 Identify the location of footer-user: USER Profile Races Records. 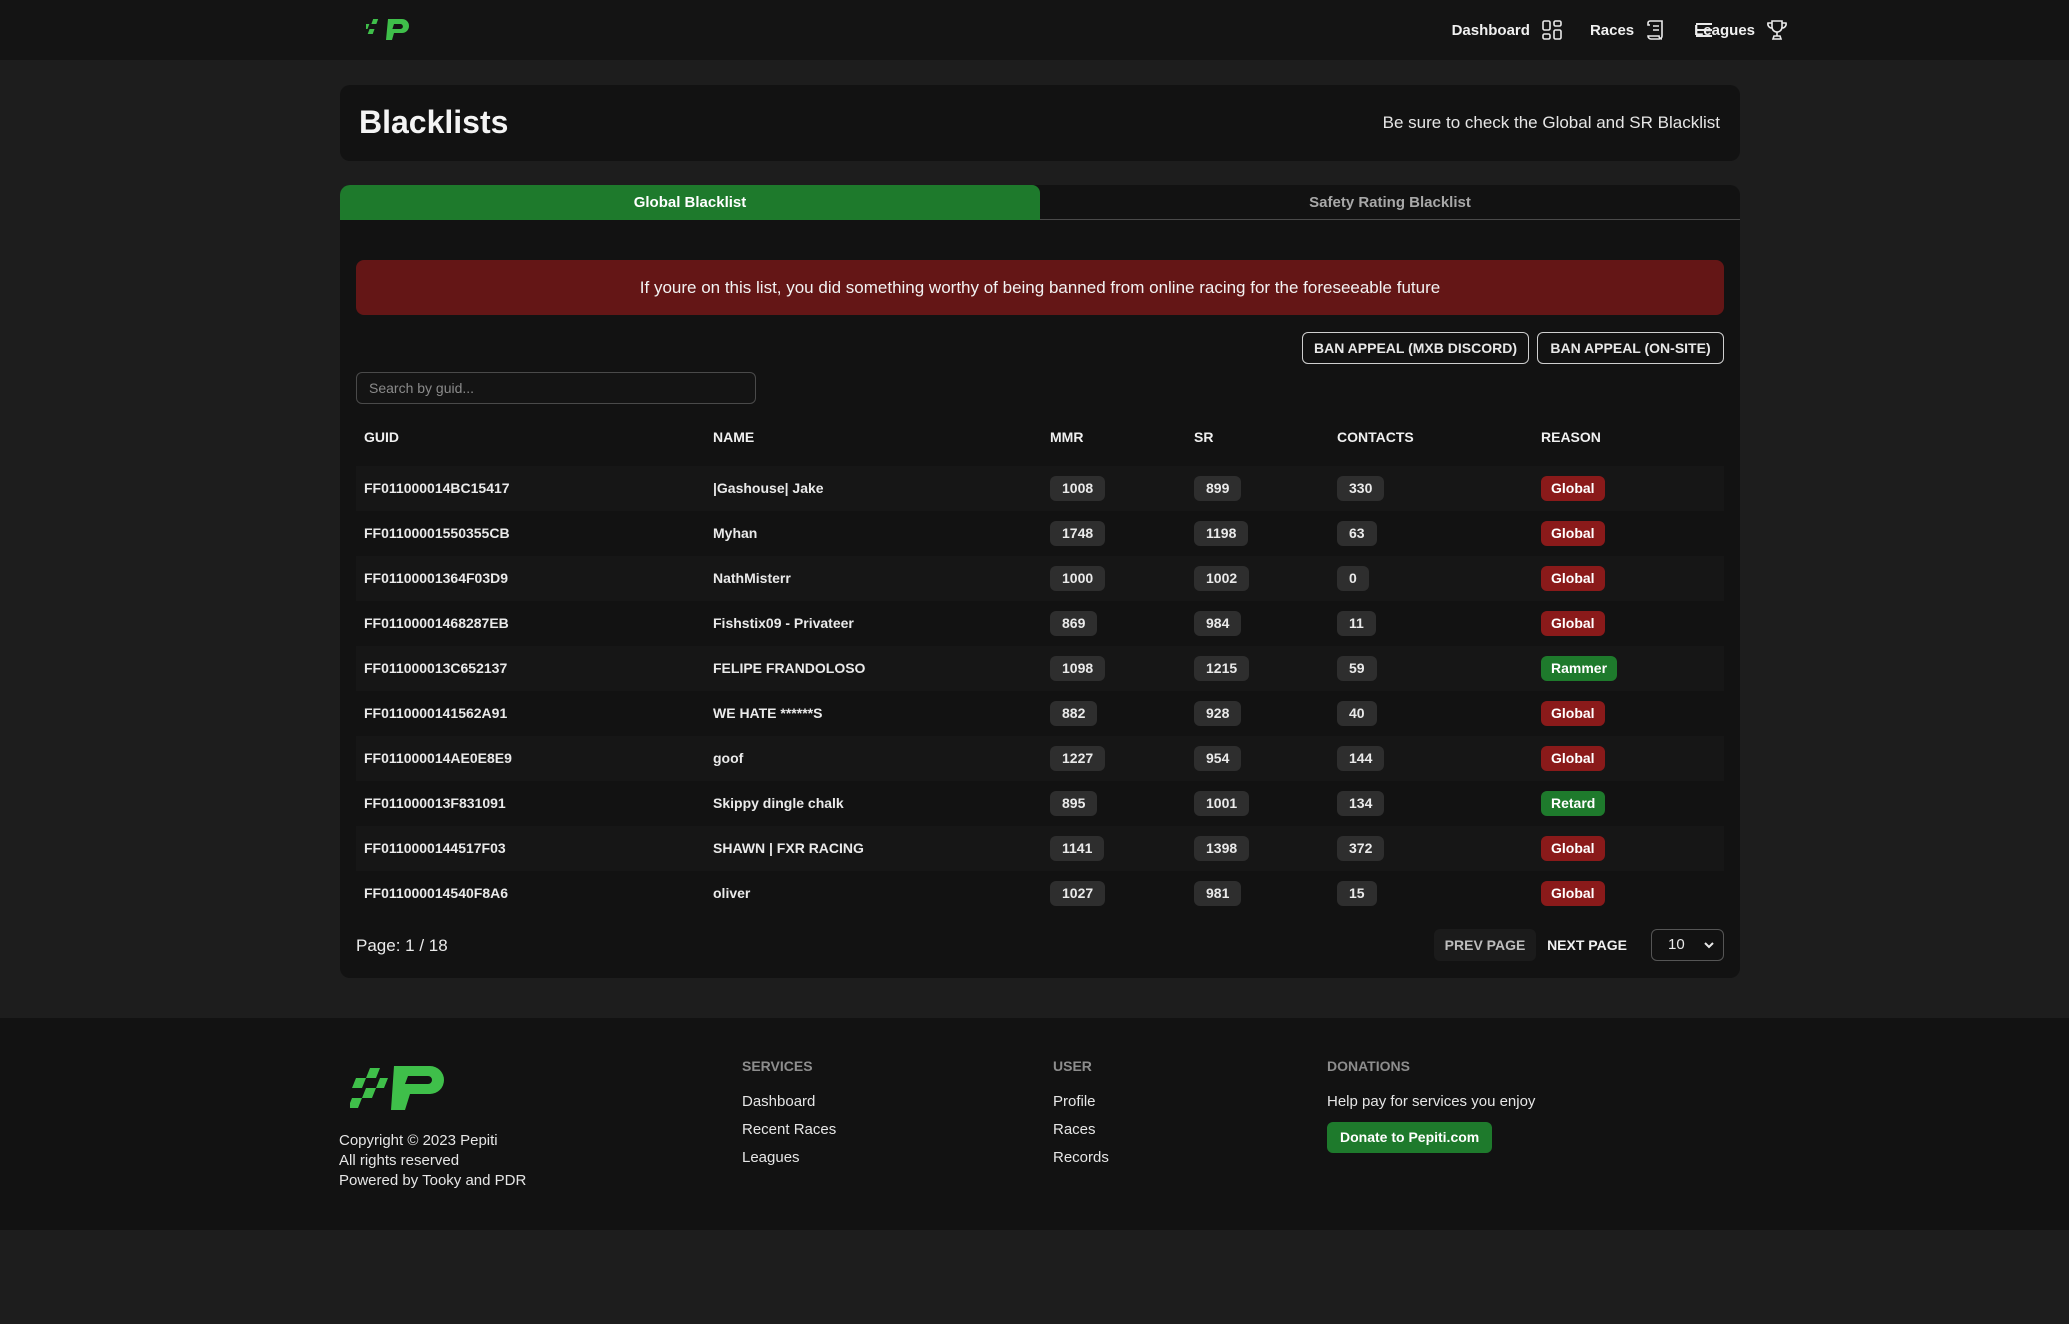
(1081, 1115).